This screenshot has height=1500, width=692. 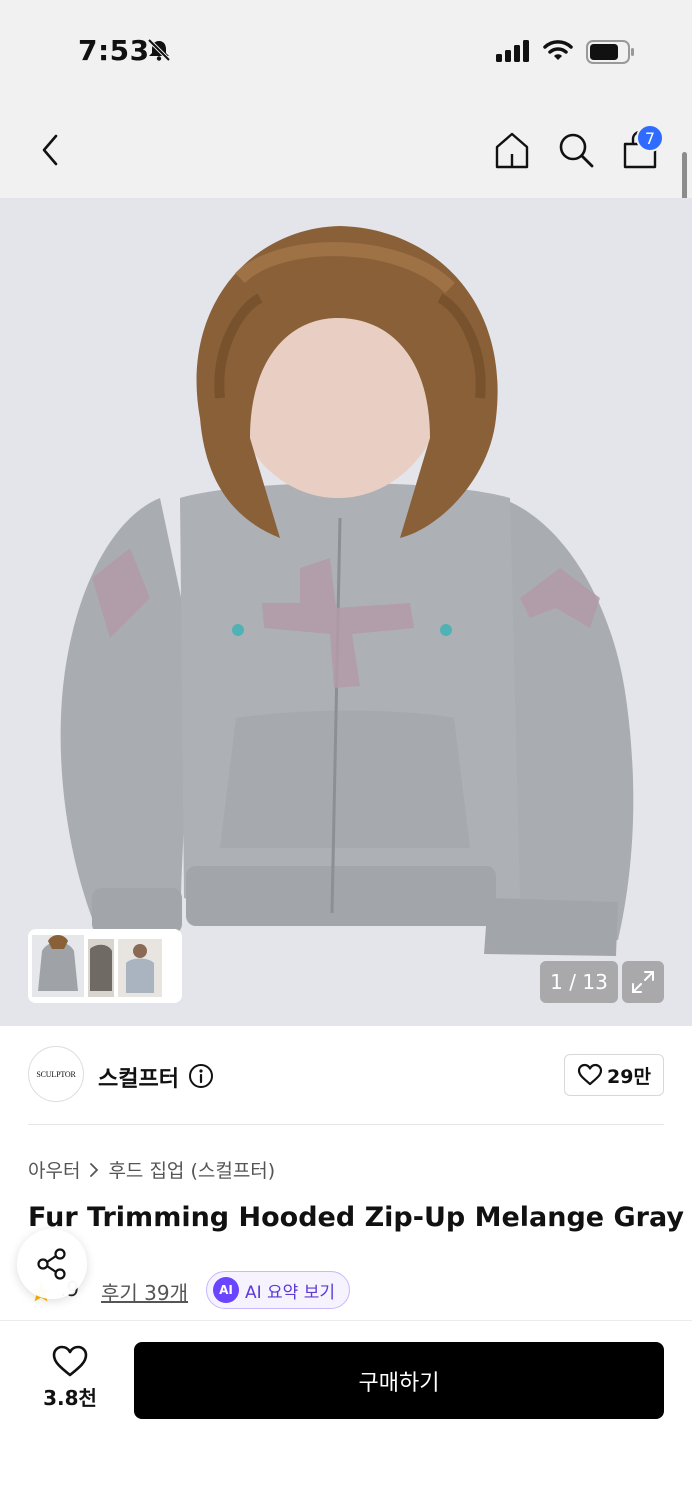 I want to click on breadcrumb-subcategory: 후드 집업 (스컬프터), so click(x=191, y=1169).